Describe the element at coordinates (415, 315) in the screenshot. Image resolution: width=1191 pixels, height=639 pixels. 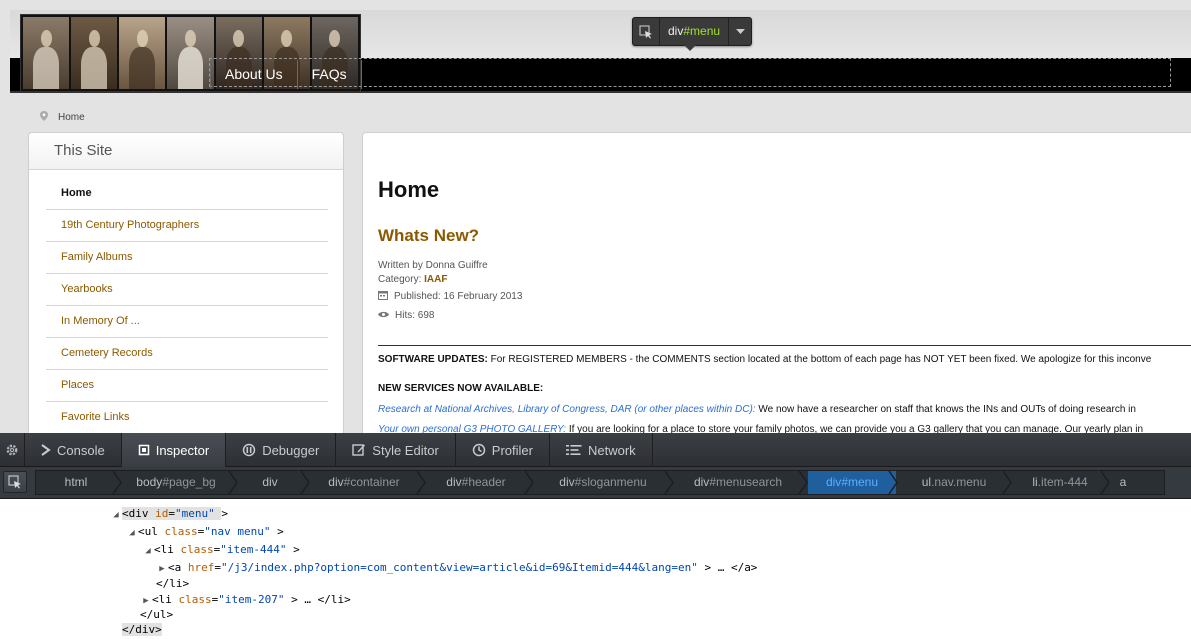
I see `hits-count: Hits: 698` at that location.